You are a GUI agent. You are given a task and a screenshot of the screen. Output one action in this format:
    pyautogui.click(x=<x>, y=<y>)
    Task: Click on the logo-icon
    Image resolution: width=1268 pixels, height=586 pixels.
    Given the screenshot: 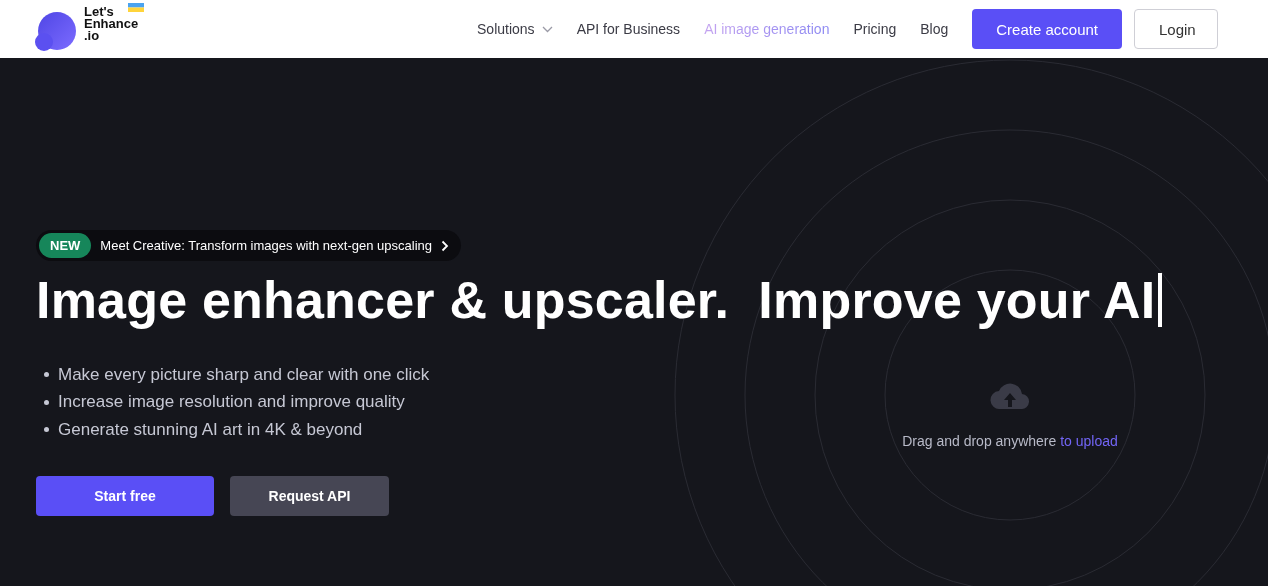 What is the action you would take?
    pyautogui.click(x=55, y=32)
    